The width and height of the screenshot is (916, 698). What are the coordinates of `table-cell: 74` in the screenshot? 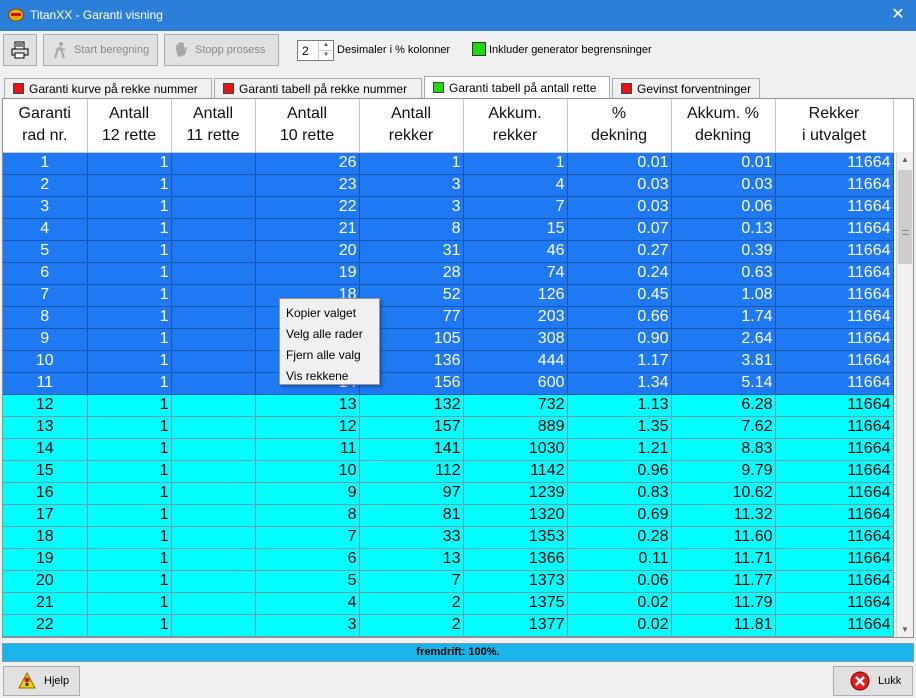 It's located at (515, 273).